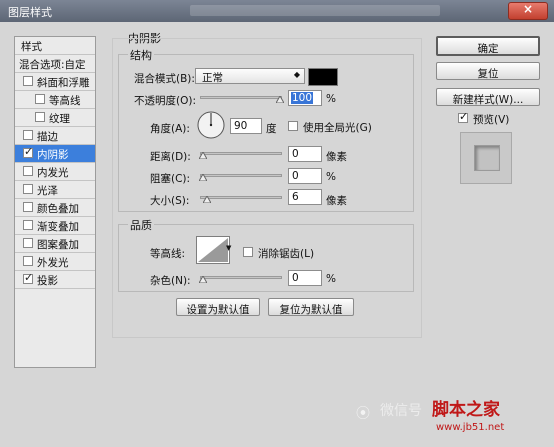  I want to click on blend-options-item: 混合选项:自定, so click(55, 64).